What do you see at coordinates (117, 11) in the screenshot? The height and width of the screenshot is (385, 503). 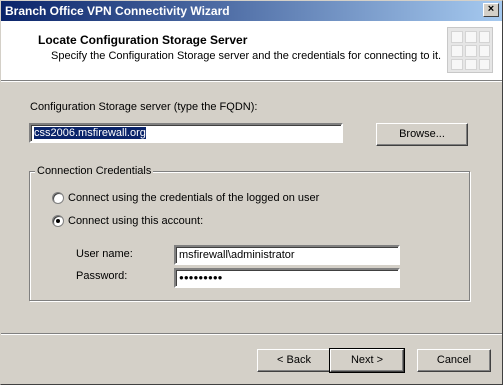 I see `window-title: Branch Office VPN Connectivity Wizard` at bounding box center [117, 11].